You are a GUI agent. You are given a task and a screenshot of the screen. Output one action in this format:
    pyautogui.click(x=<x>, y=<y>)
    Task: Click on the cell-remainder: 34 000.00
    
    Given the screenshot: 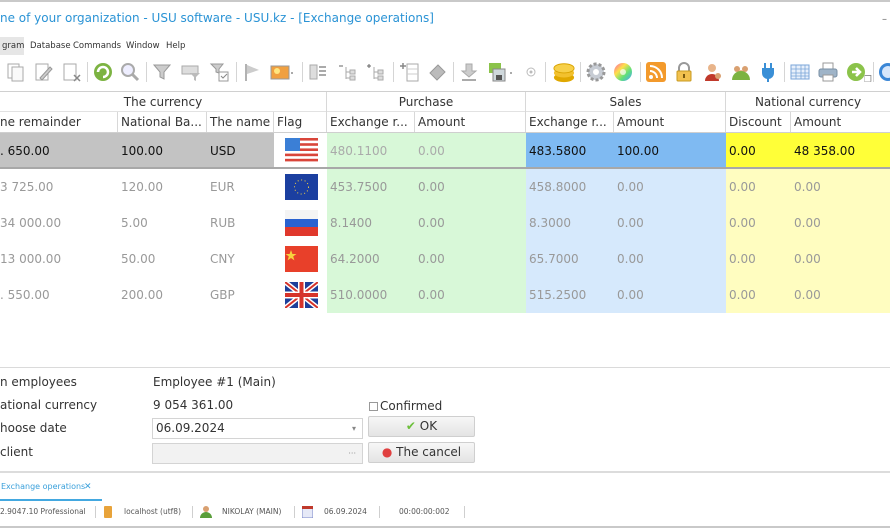 What is the action you would take?
    pyautogui.click(x=59, y=223)
    